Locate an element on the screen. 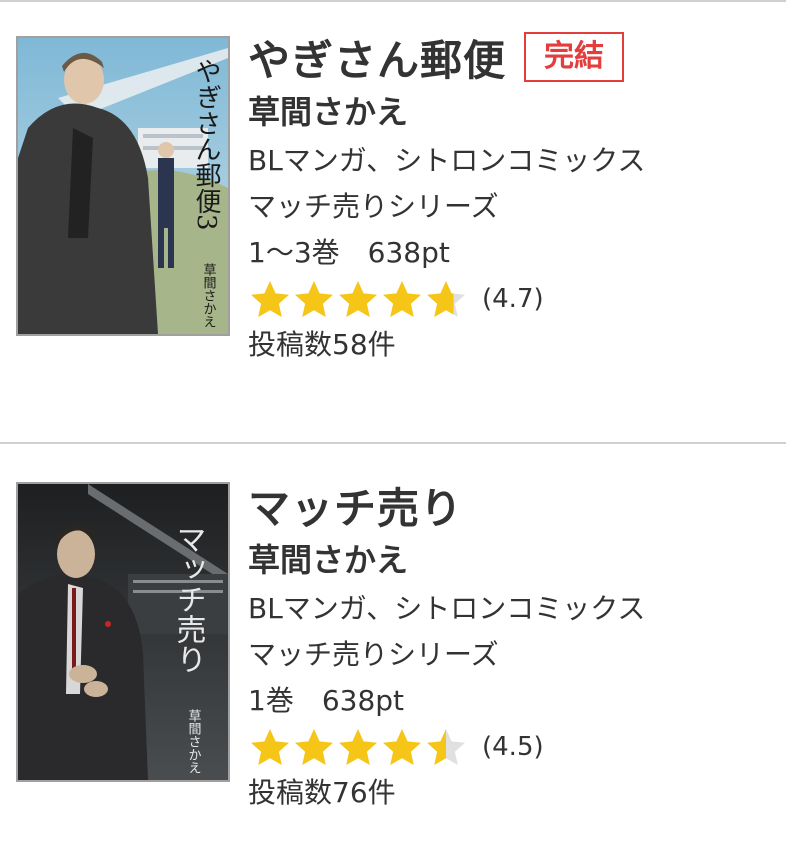 The height and width of the screenshot is (857, 786). rating: (4.7) is located at coordinates (512, 299).